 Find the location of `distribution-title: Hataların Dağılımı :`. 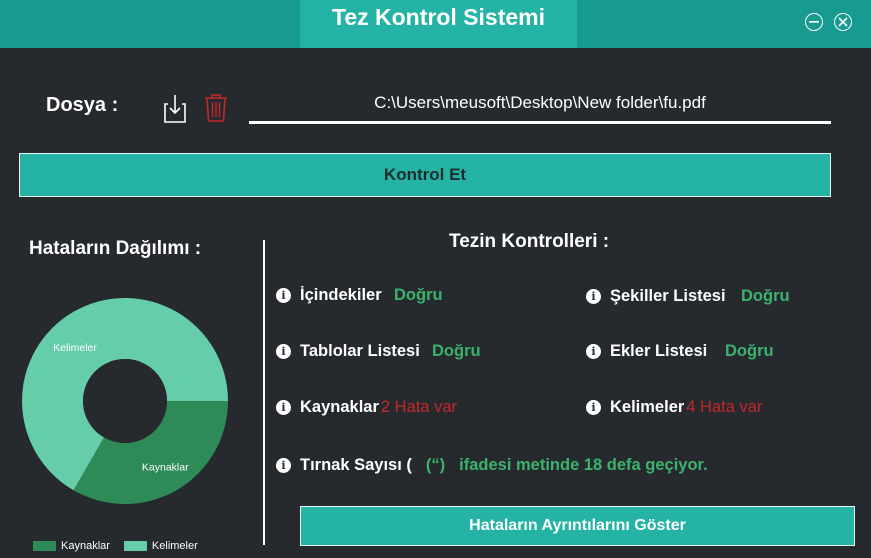

distribution-title: Hataların Dağılımı : is located at coordinates (115, 248).